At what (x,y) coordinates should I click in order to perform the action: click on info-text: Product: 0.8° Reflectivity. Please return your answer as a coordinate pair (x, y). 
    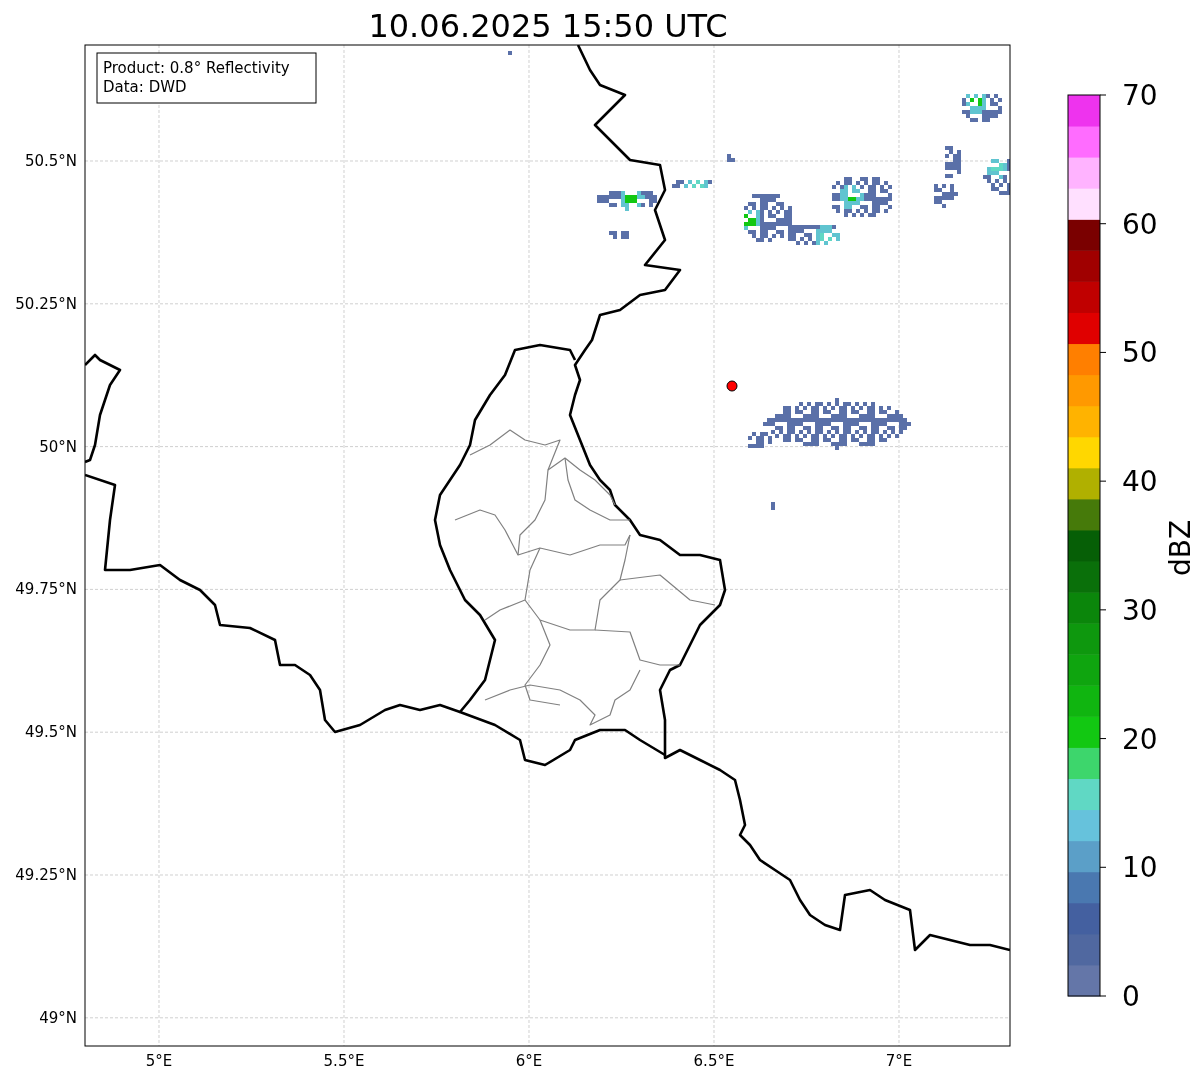
    Looking at the image, I should click on (196, 68).